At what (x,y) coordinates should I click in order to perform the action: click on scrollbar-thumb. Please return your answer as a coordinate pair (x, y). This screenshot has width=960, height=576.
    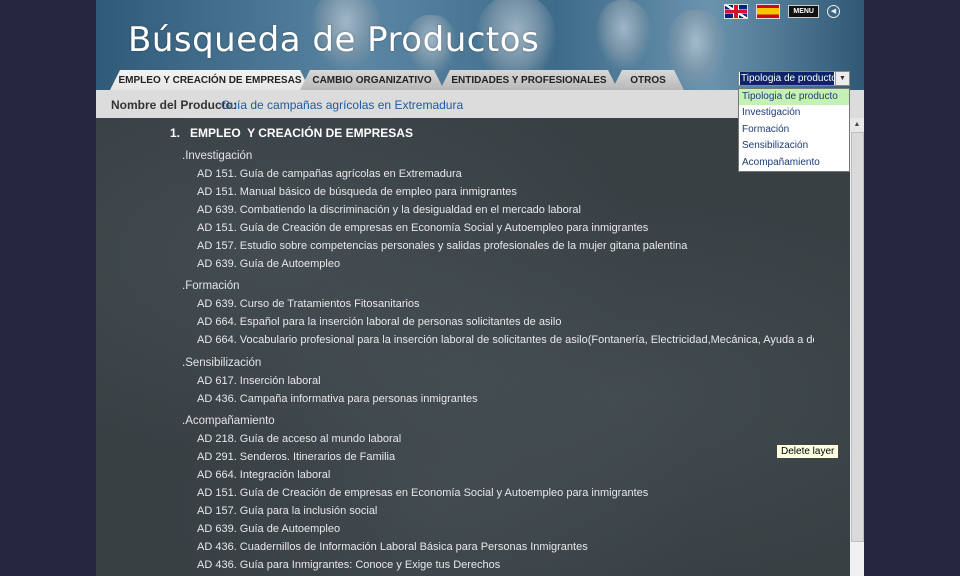
    Looking at the image, I should click on (857, 337).